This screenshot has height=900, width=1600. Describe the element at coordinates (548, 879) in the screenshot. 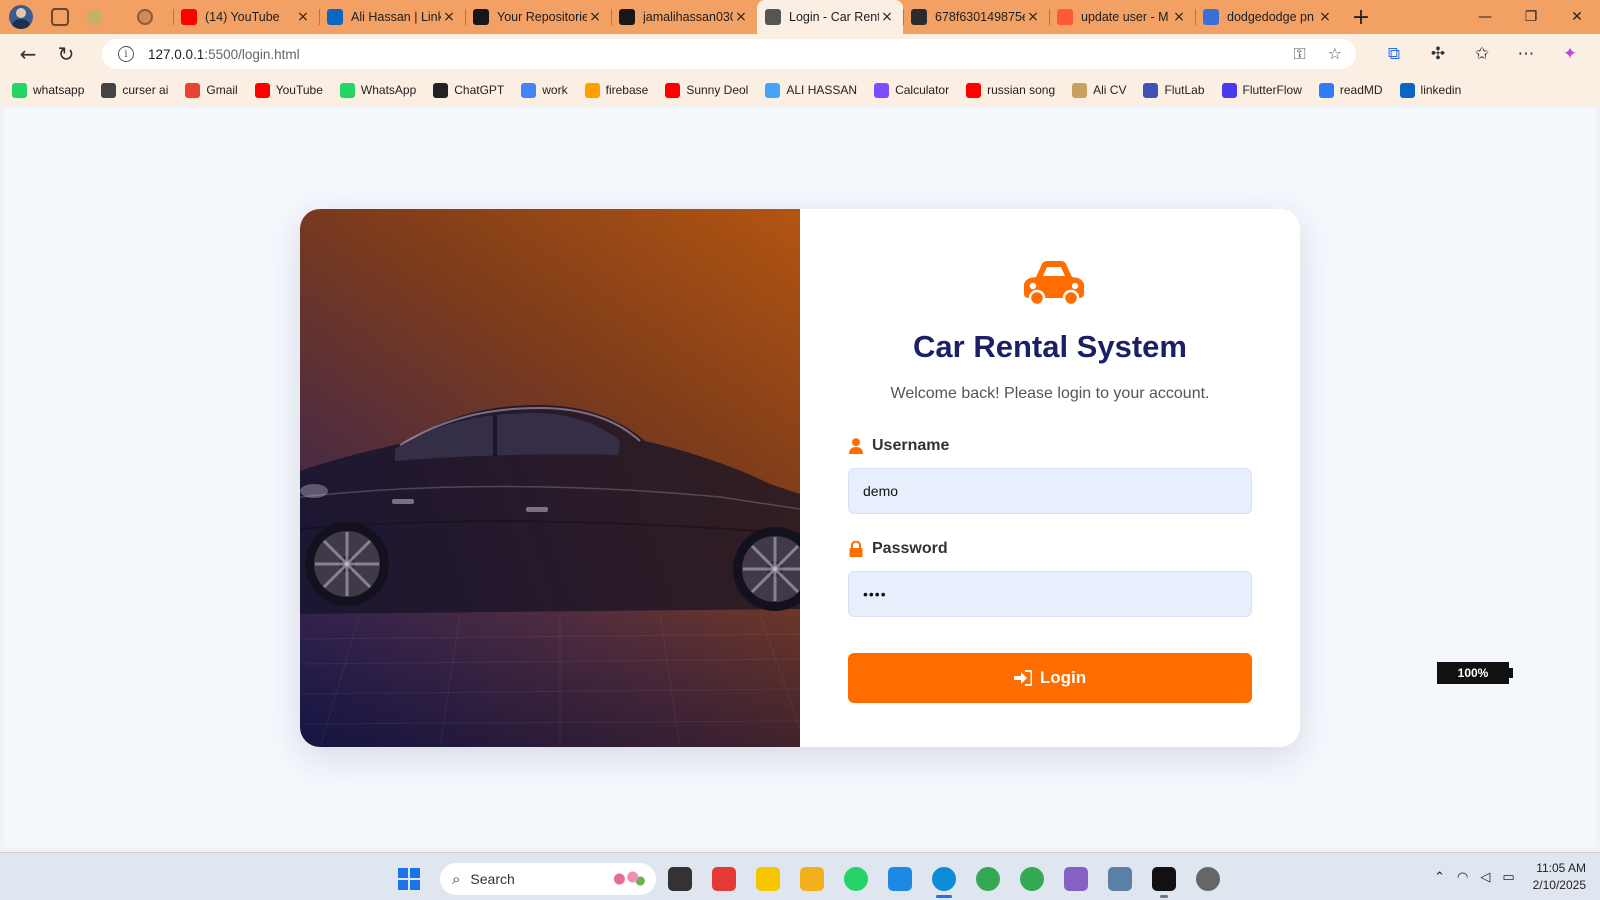

I see `taskbar-search: ⌕ Search` at that location.